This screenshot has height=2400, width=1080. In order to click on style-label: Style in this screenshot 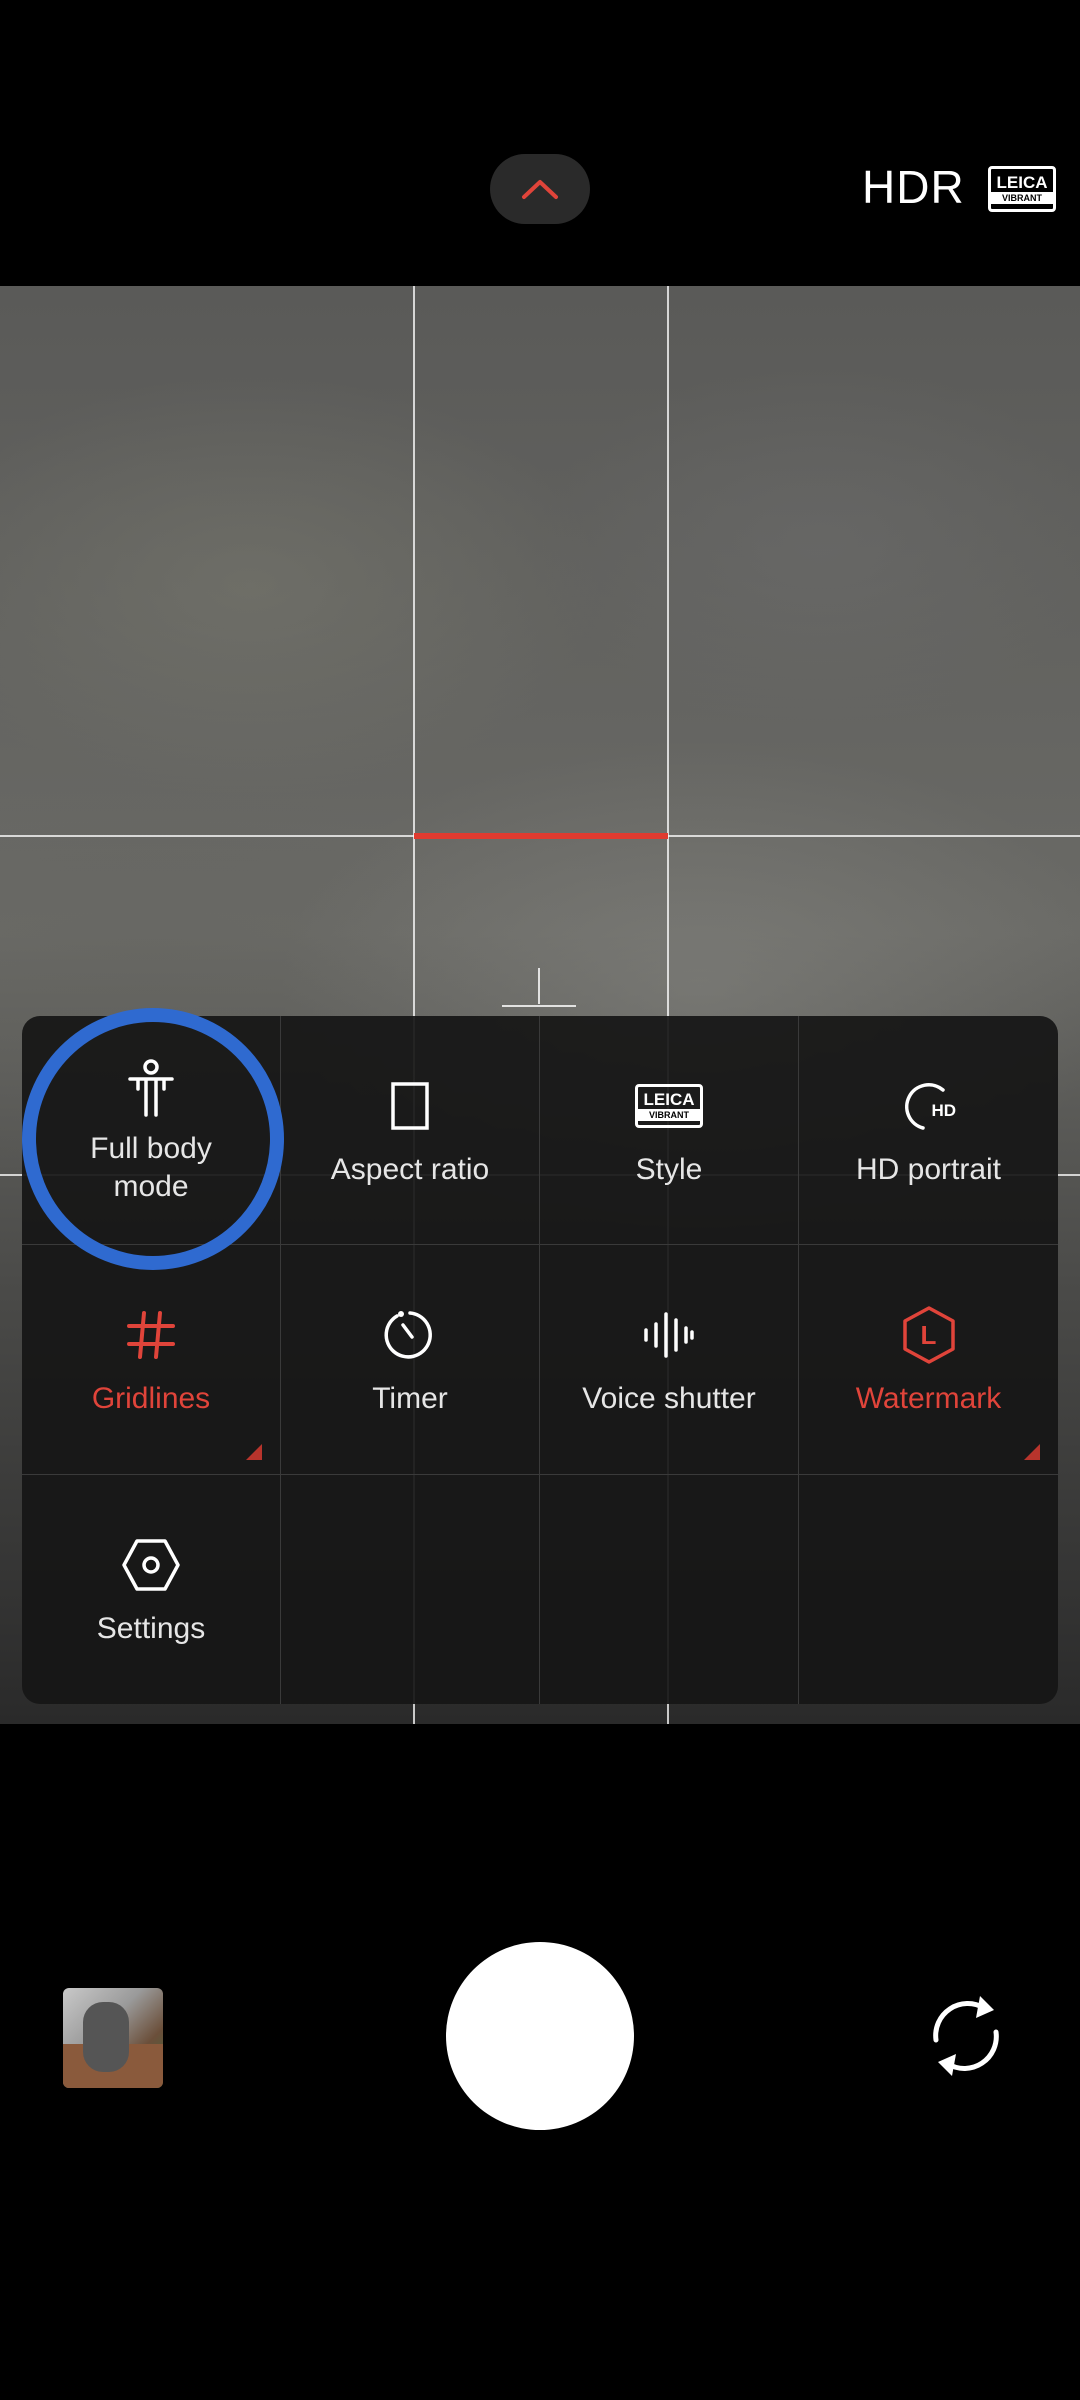, I will do `click(669, 1170)`.